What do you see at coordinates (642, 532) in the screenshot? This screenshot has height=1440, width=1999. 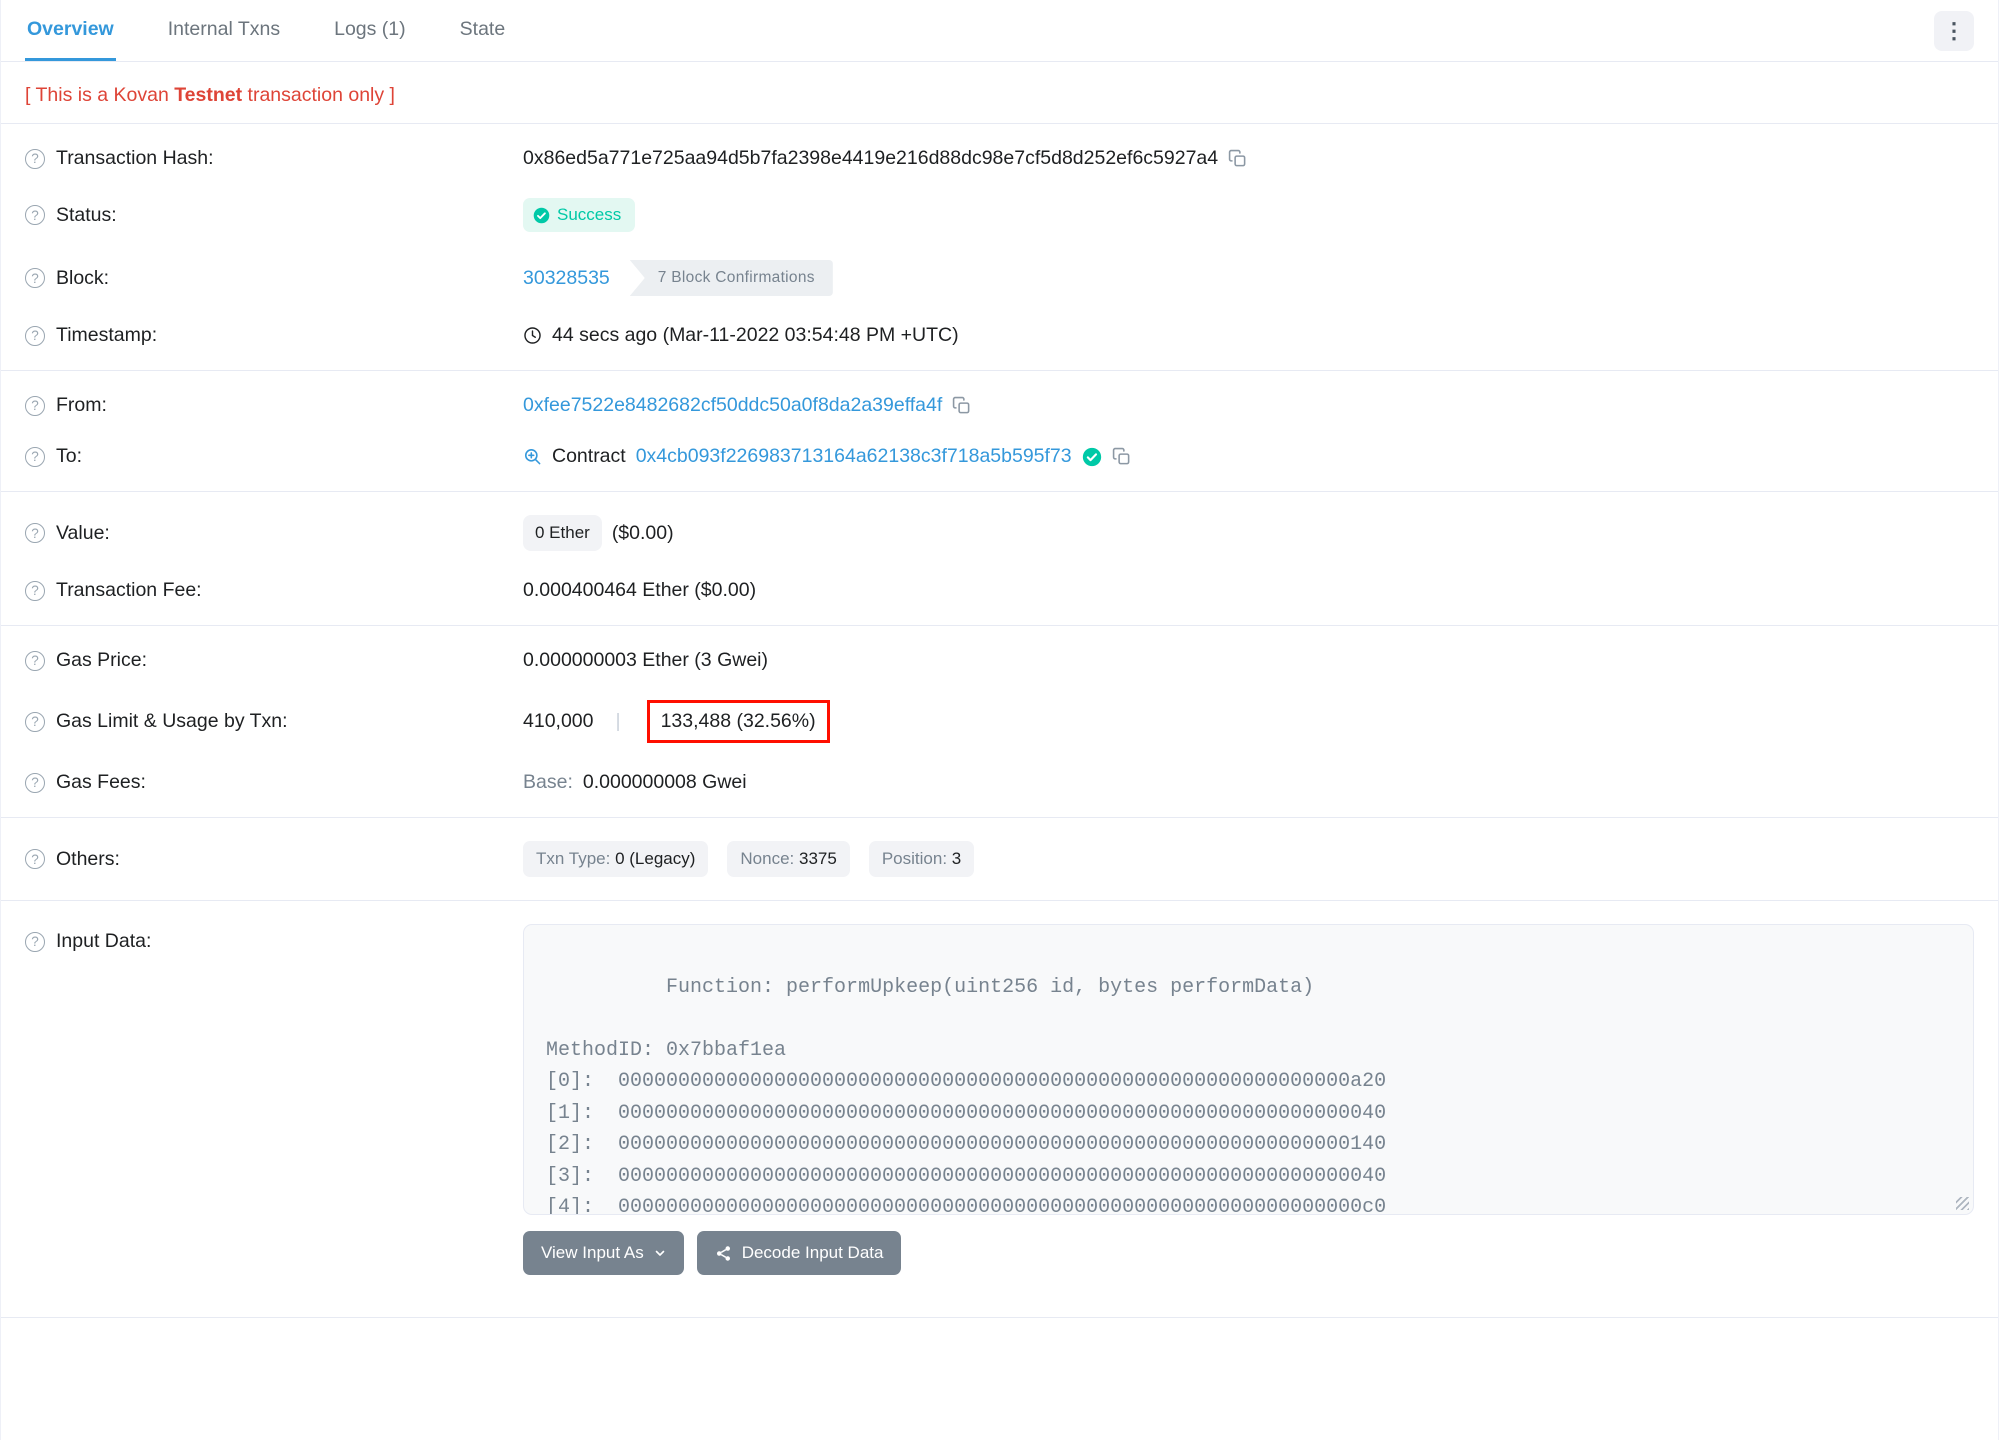 I see `value-usd: ($0.00)` at bounding box center [642, 532].